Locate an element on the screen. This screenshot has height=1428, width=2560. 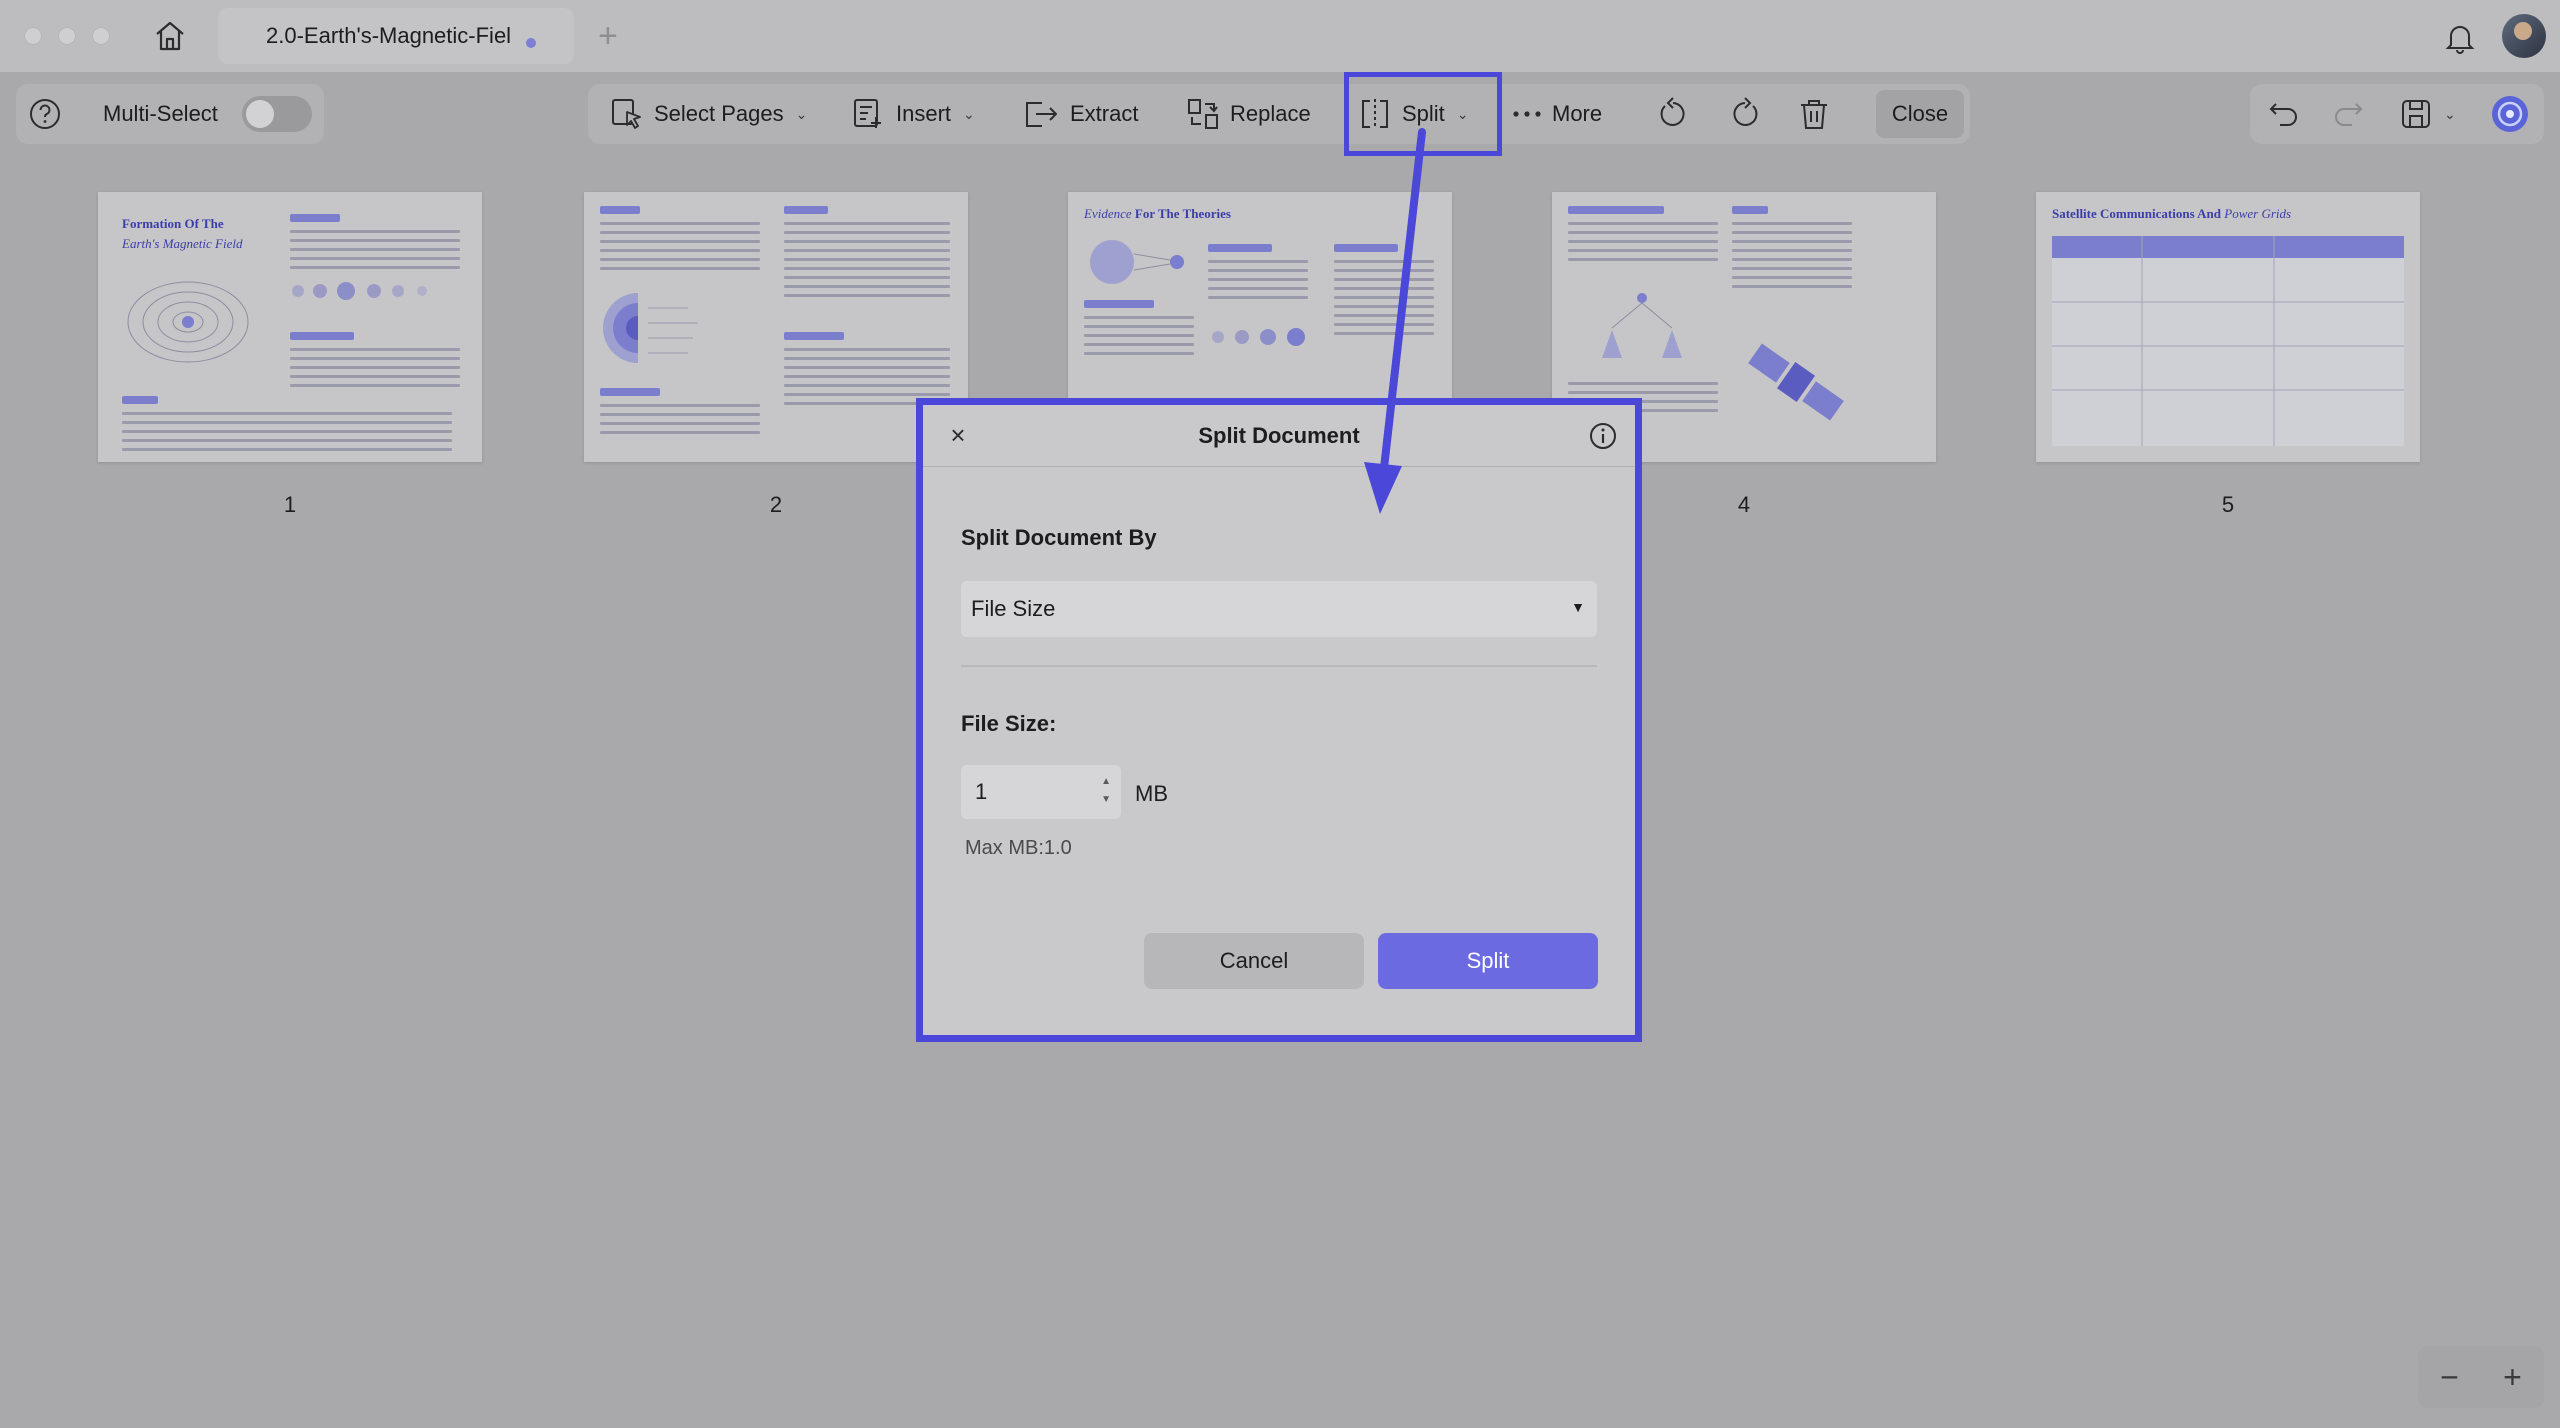
sun-earth-illustration is located at coordinates (1137, 262).